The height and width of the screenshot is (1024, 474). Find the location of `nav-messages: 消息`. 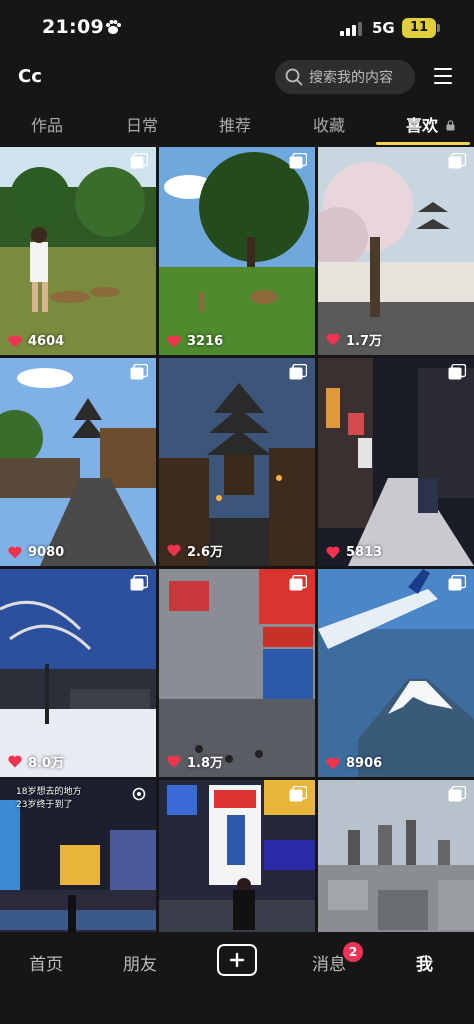

nav-messages: 消息 is located at coordinates (329, 962).